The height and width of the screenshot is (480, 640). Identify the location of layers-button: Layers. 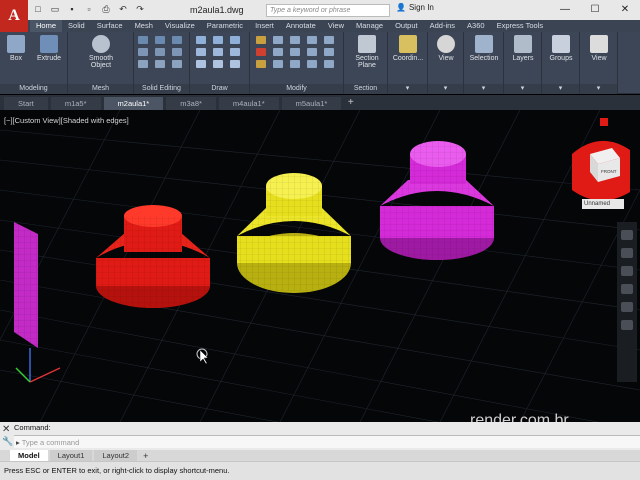
(523, 48).